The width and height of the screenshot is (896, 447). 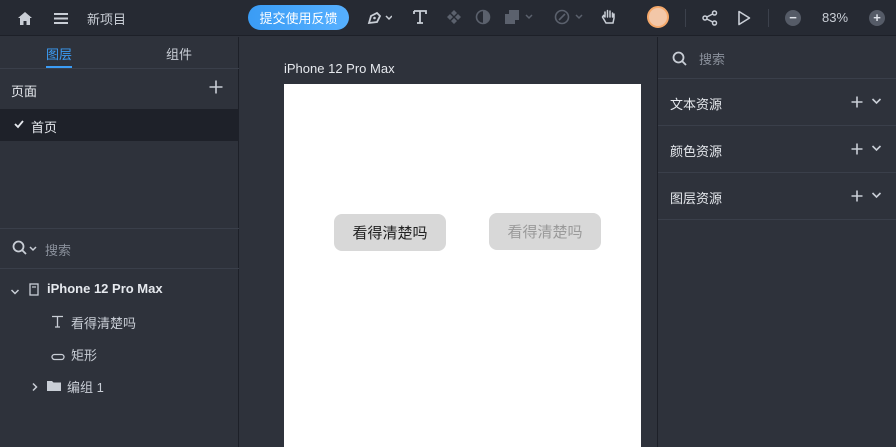 I want to click on pages-label: 页面, so click(x=24, y=91).